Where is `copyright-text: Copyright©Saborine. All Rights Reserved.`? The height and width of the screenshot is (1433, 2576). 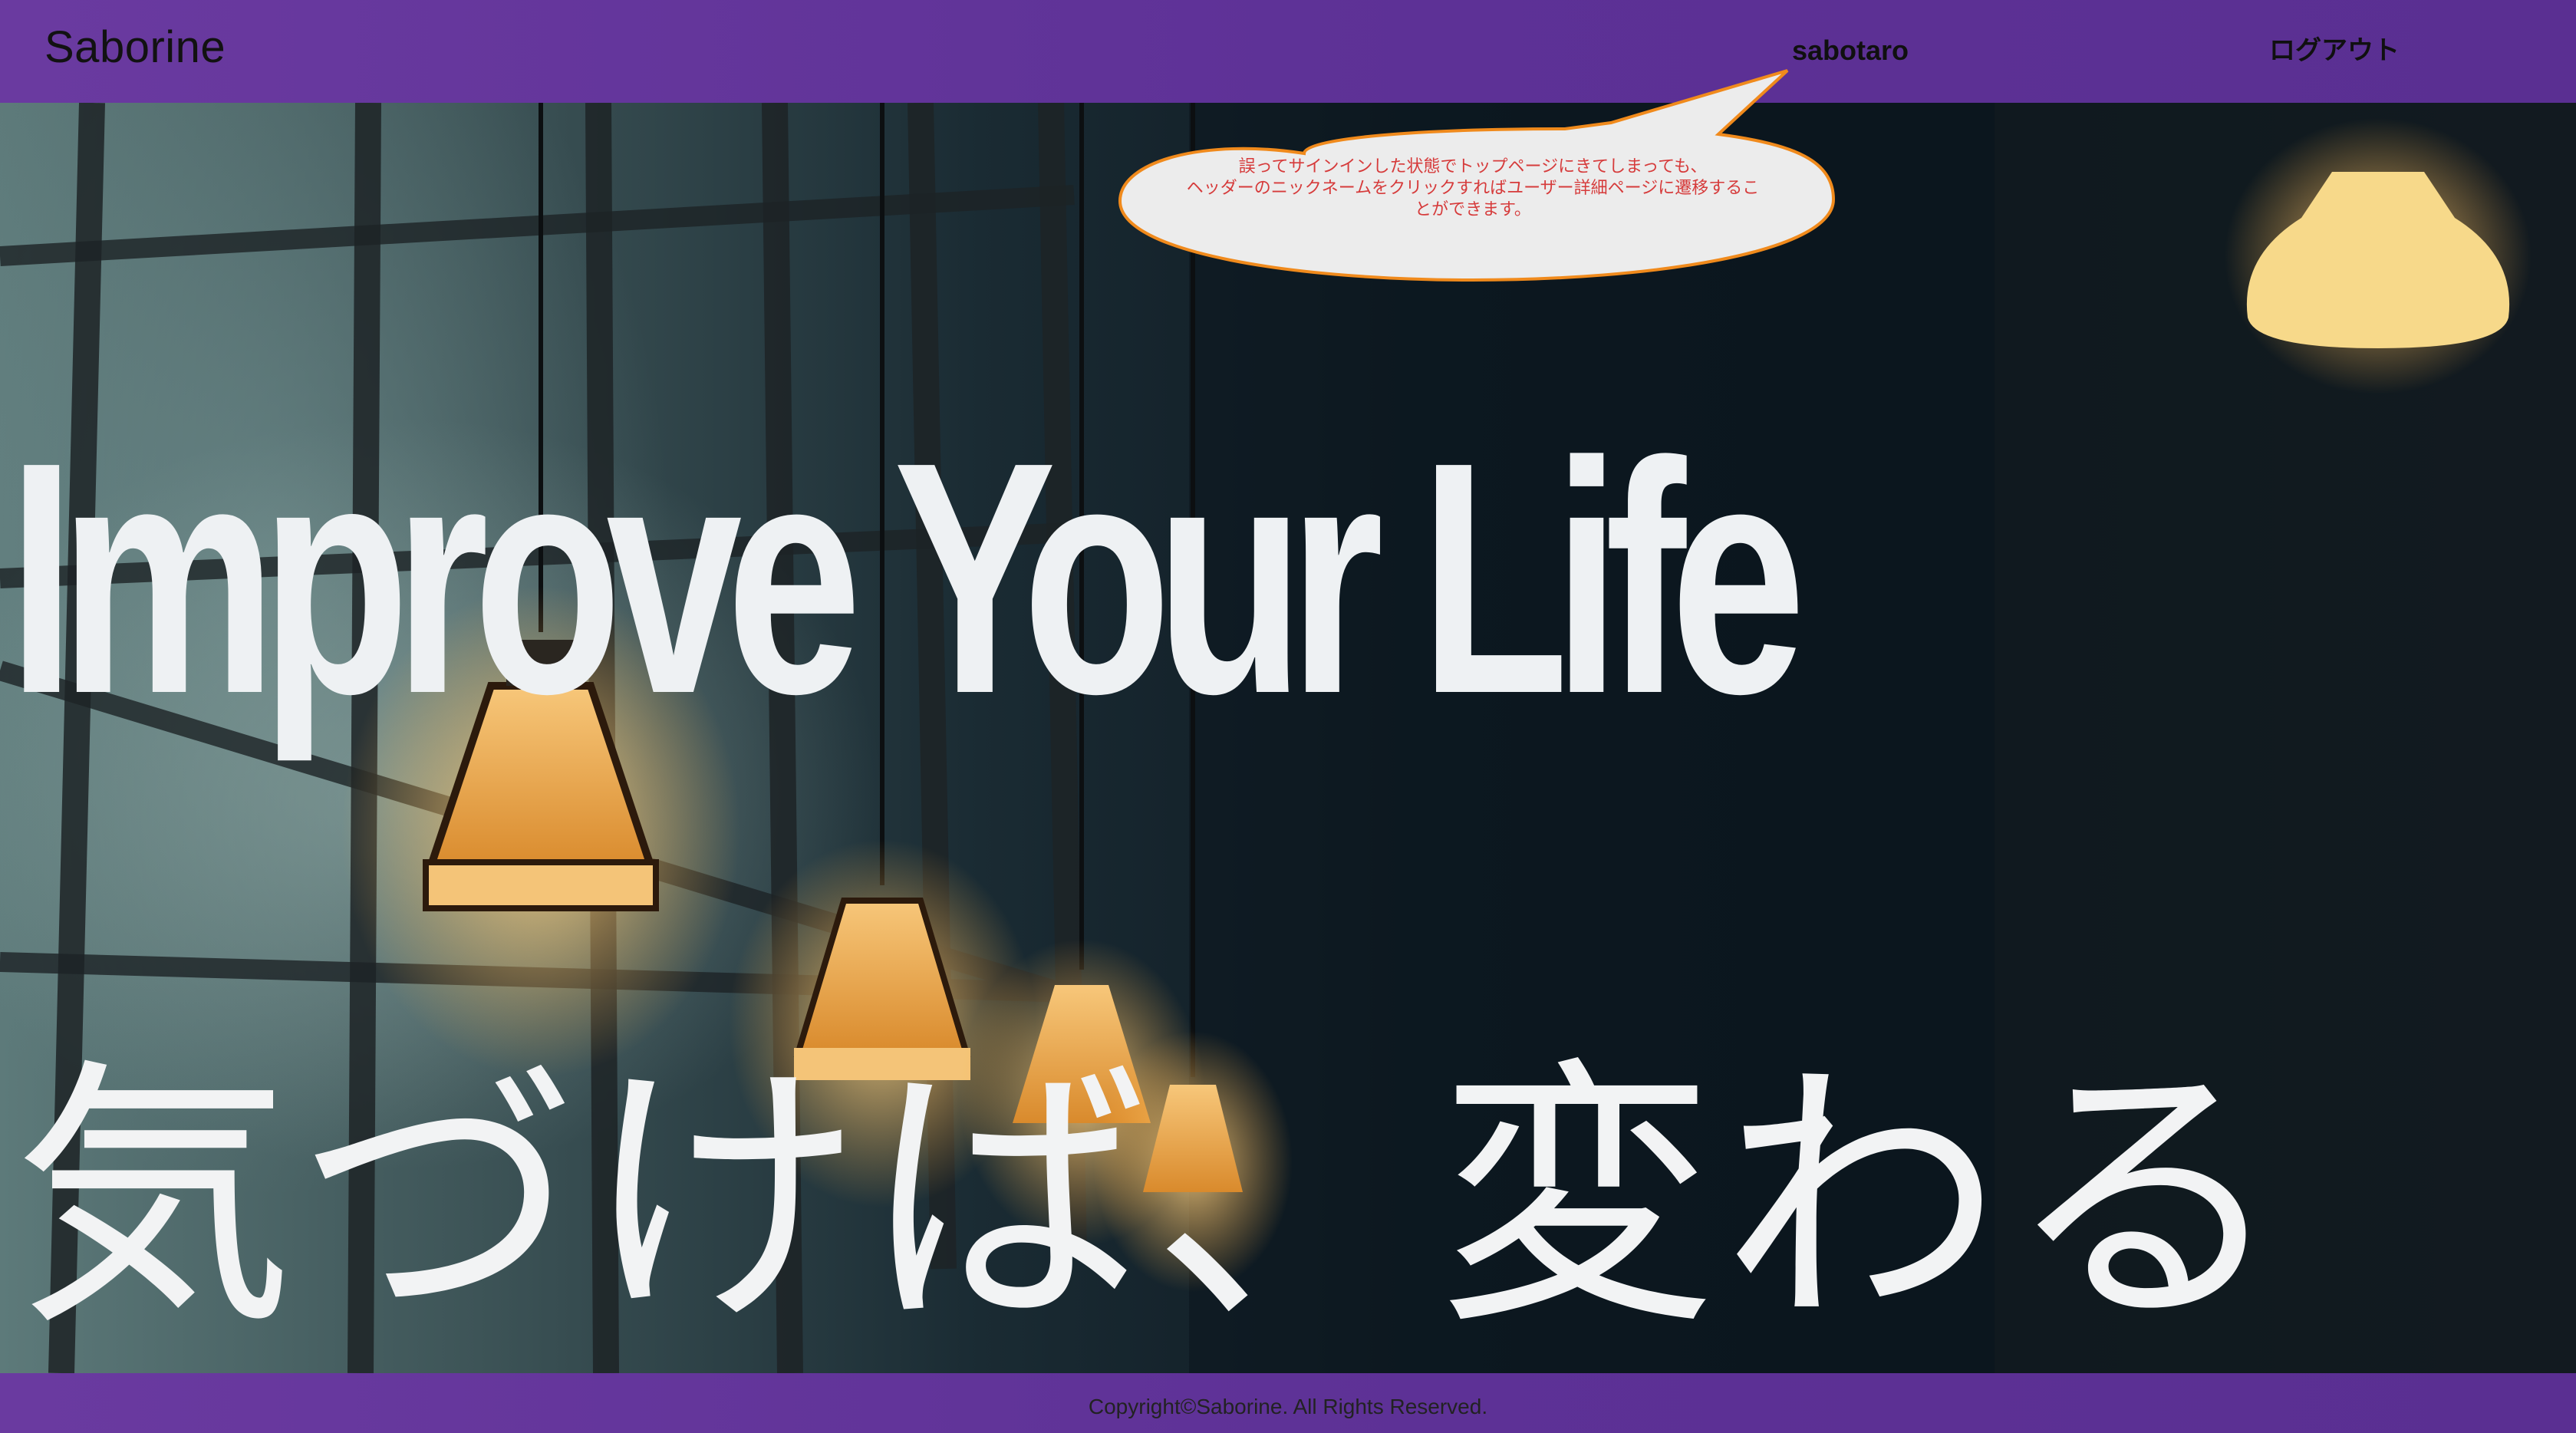 copyright-text: Copyright©Saborine. All Rights Reserved. is located at coordinates (1288, 1406).